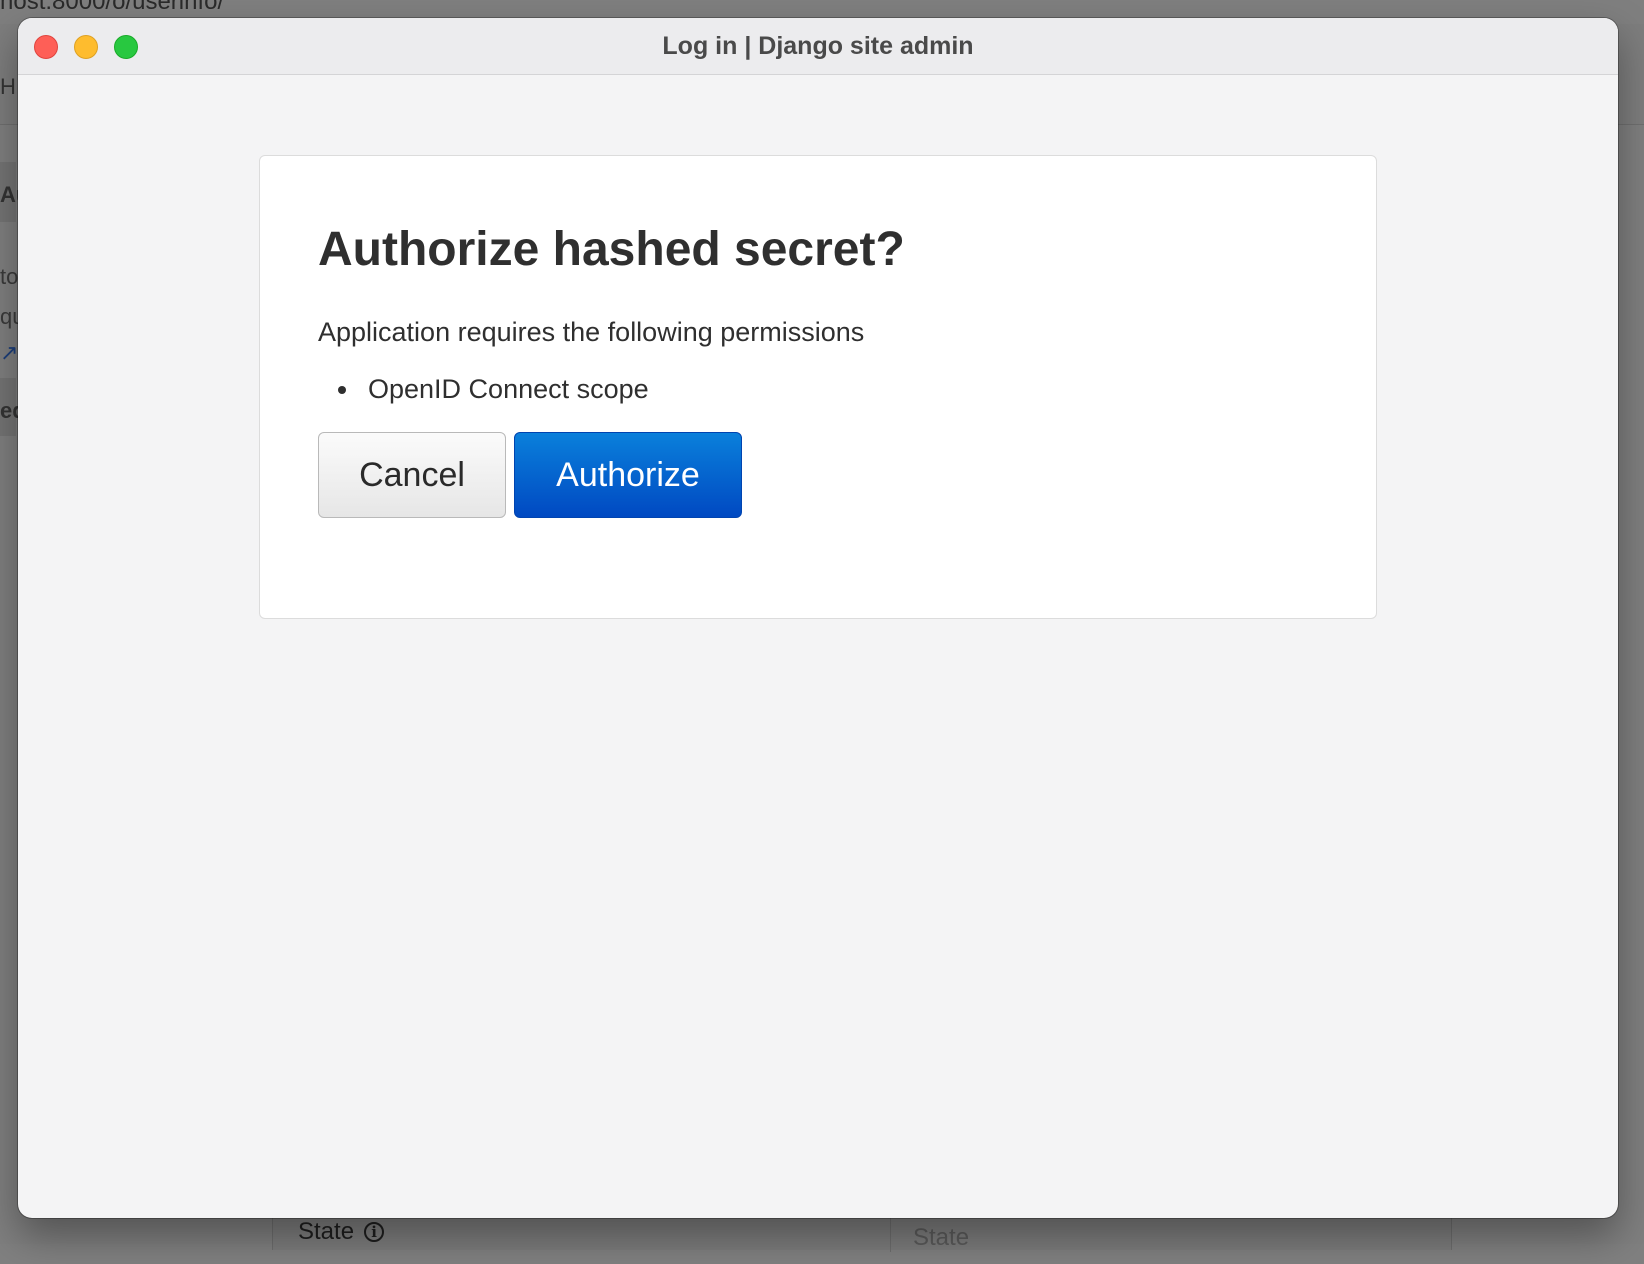 The image size is (1644, 1264). Describe the element at coordinates (326, 1231) in the screenshot. I see `state-label-text: State` at that location.